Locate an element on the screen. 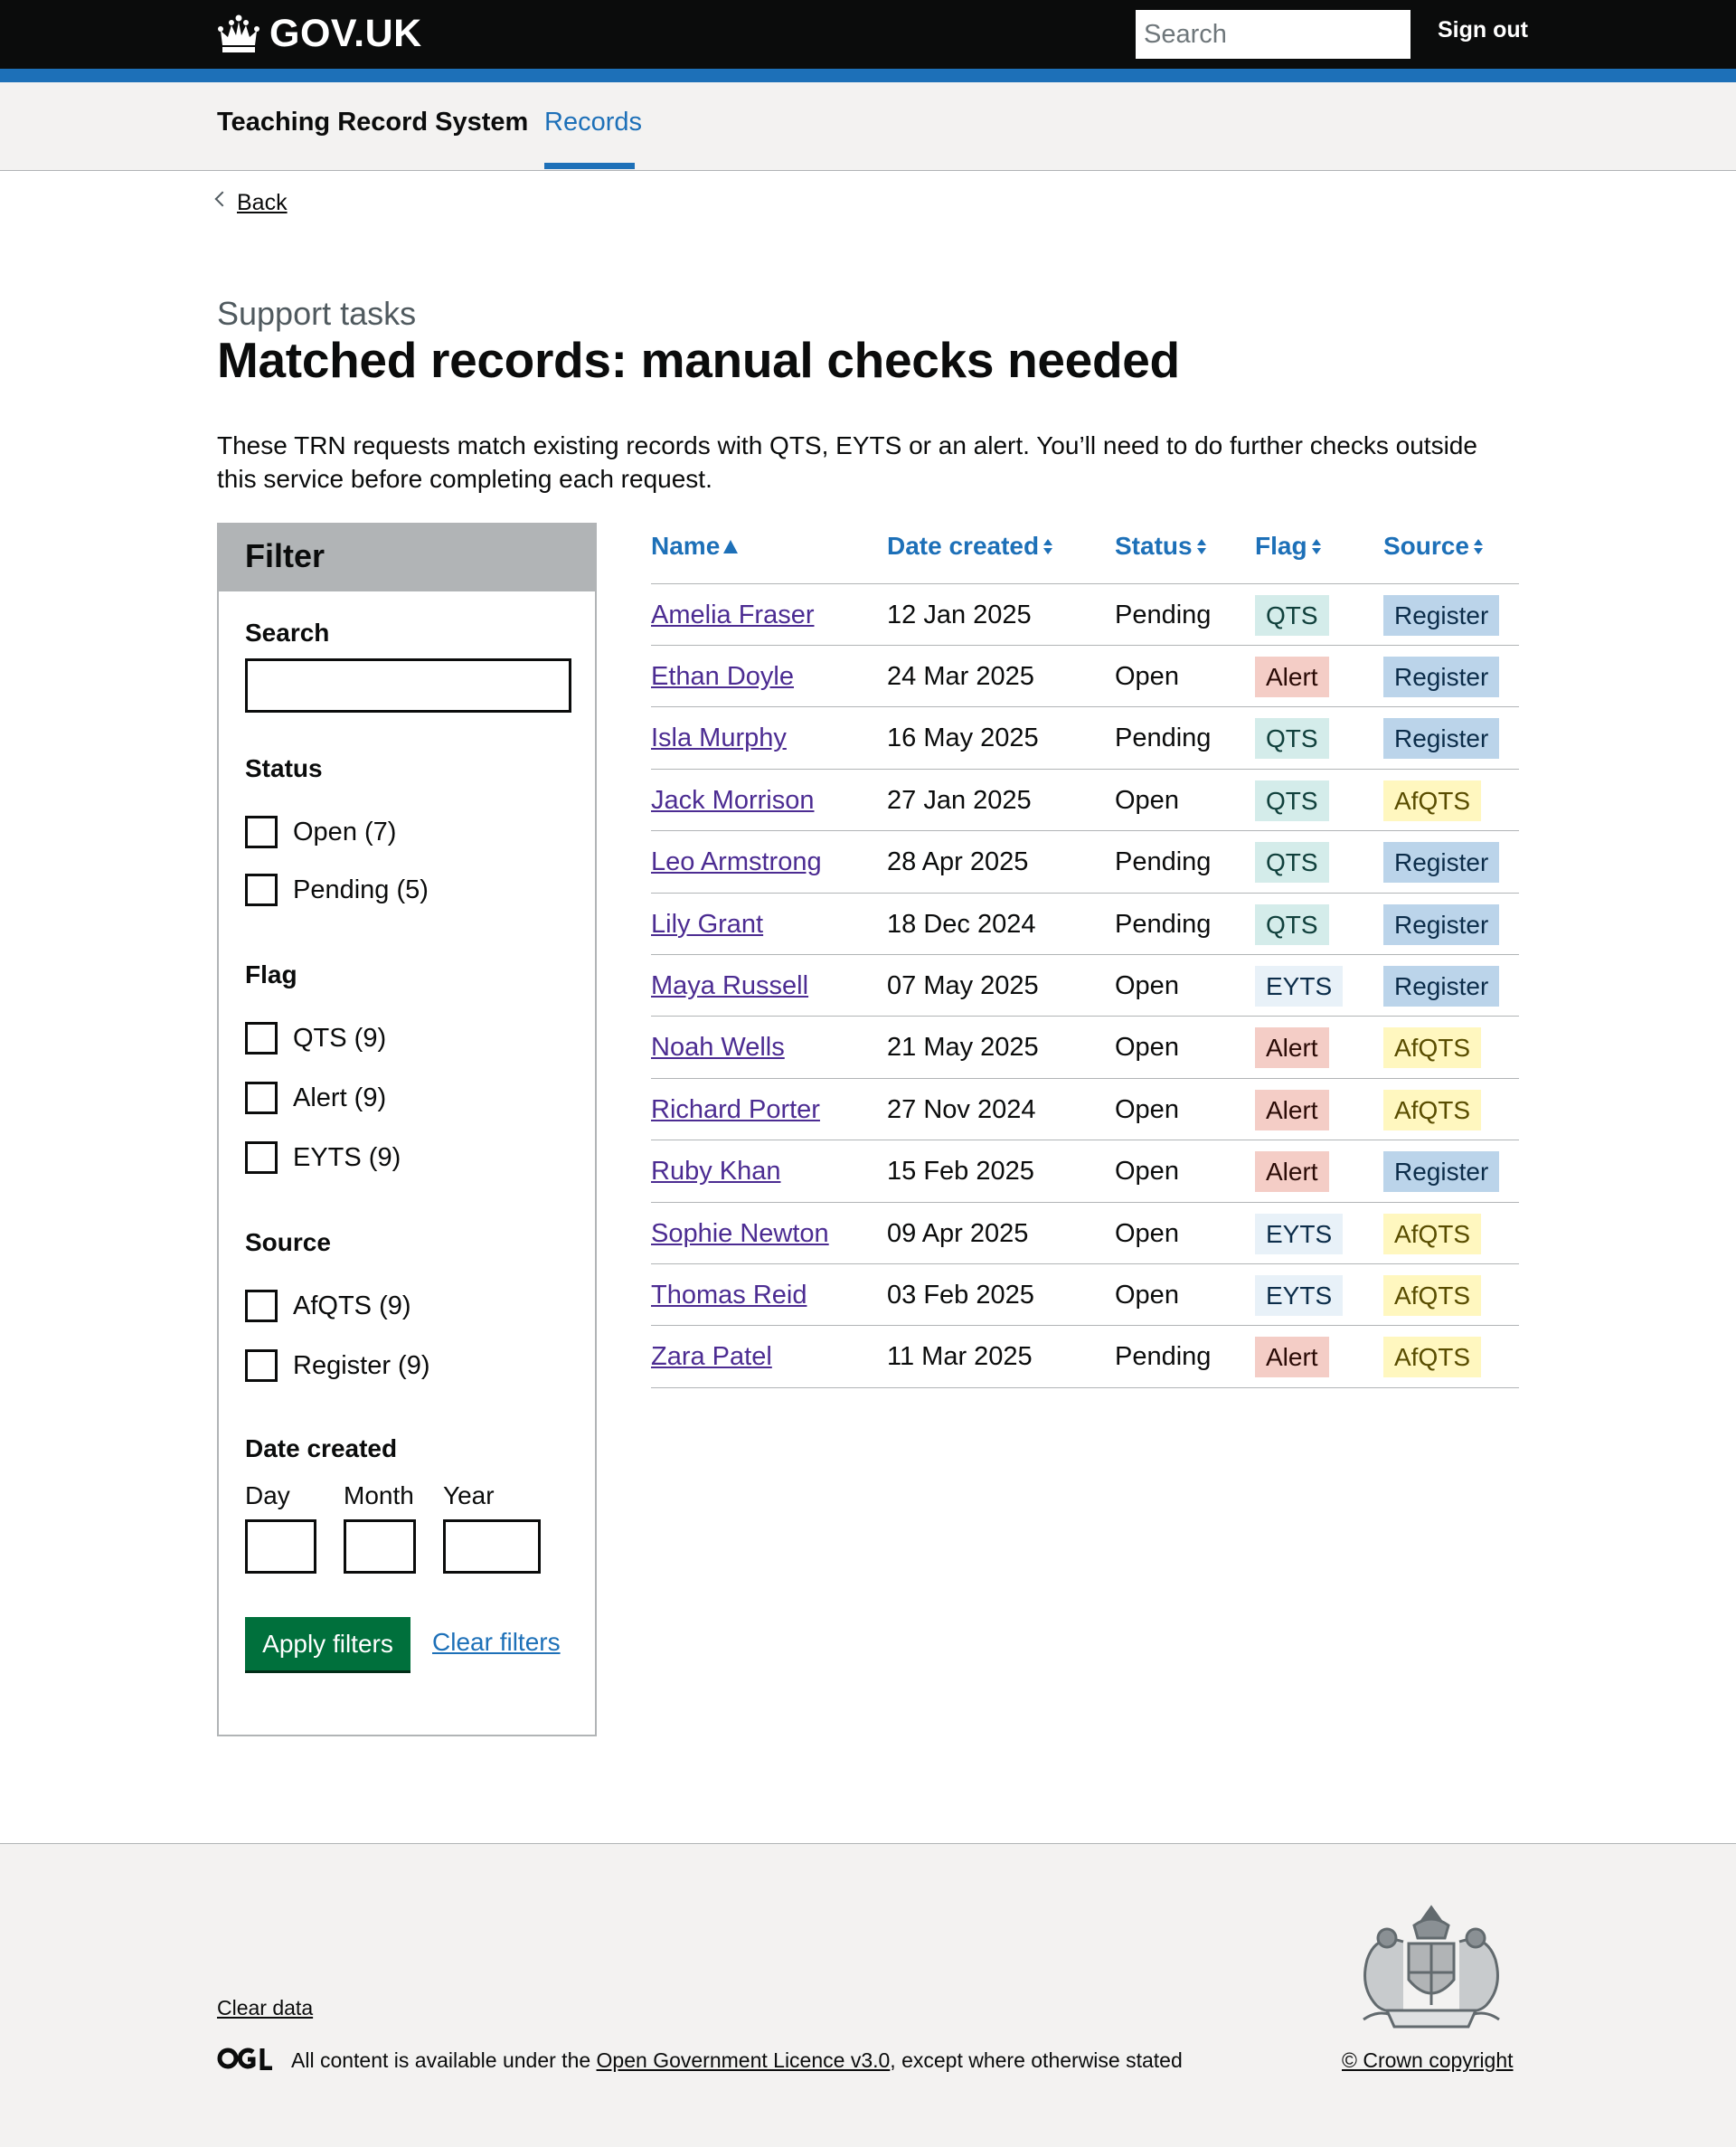  column-header-source: Source is located at coordinates (1433, 546).